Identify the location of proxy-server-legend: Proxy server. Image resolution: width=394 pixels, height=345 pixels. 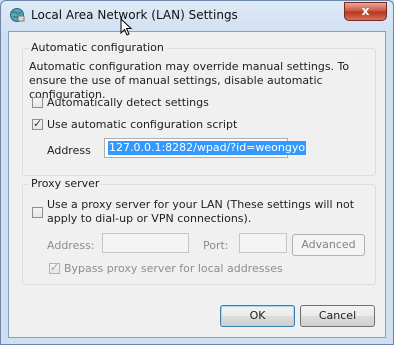
(65, 183).